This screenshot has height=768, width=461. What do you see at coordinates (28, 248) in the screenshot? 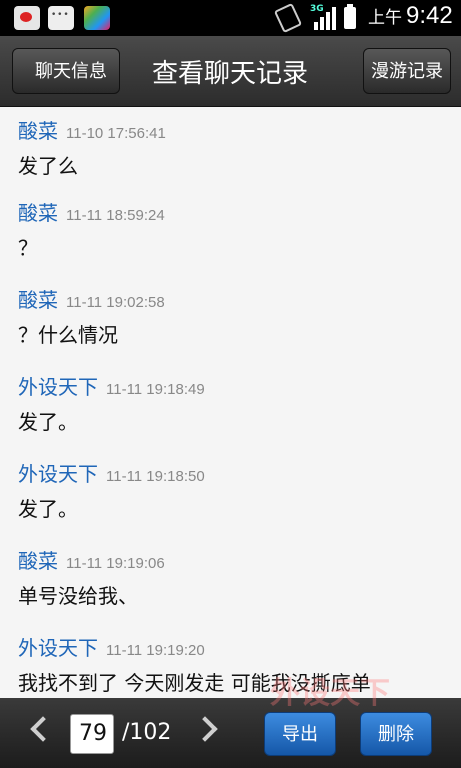
I see `message-text: ？` at bounding box center [28, 248].